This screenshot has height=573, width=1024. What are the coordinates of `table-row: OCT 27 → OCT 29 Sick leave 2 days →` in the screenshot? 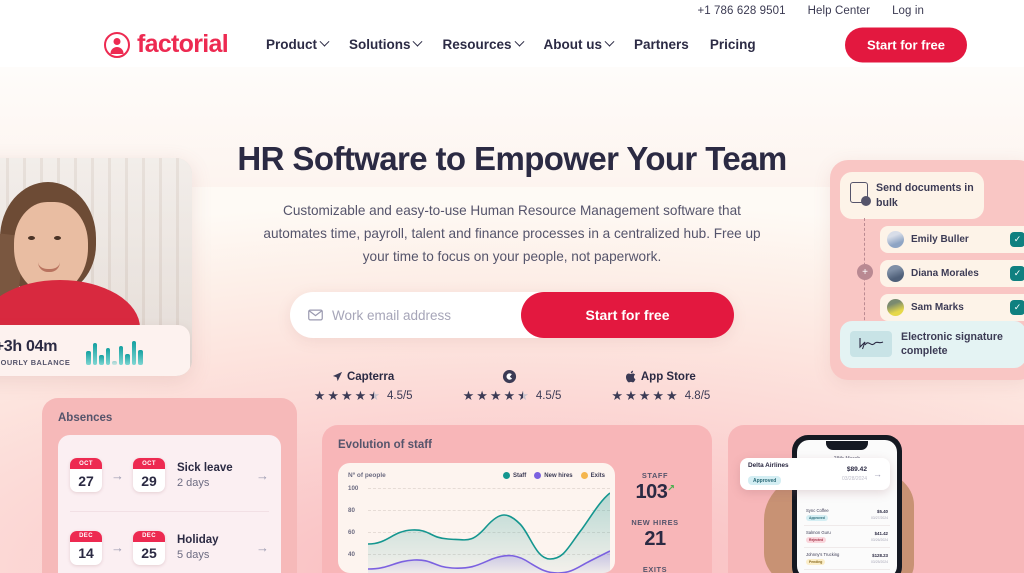 It's located at (169, 475).